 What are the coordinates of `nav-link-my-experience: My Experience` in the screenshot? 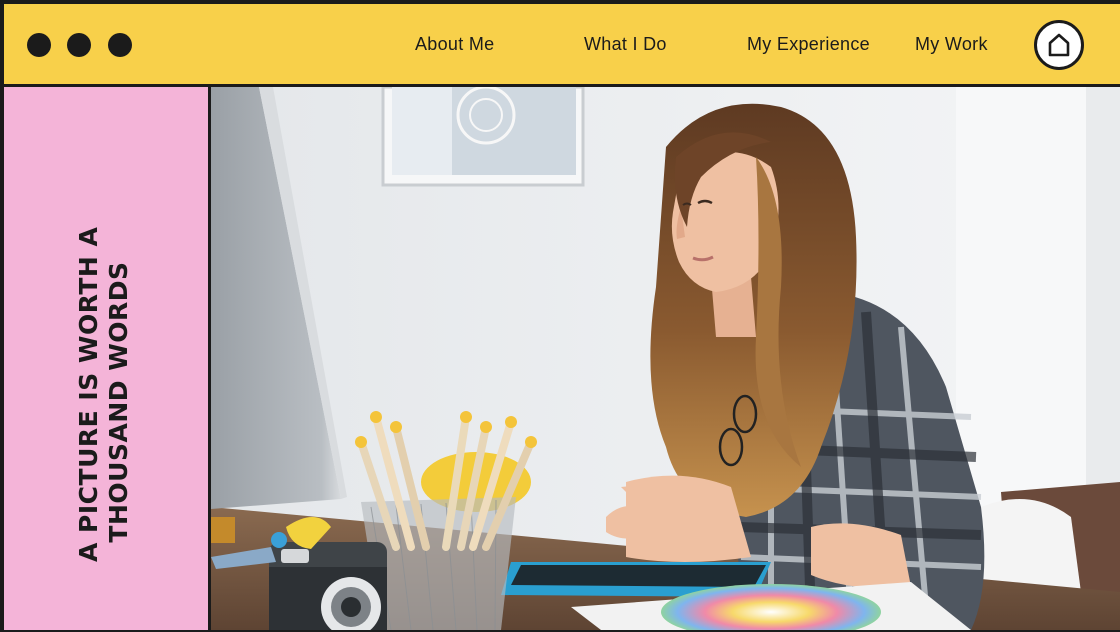 It's located at (808, 44).